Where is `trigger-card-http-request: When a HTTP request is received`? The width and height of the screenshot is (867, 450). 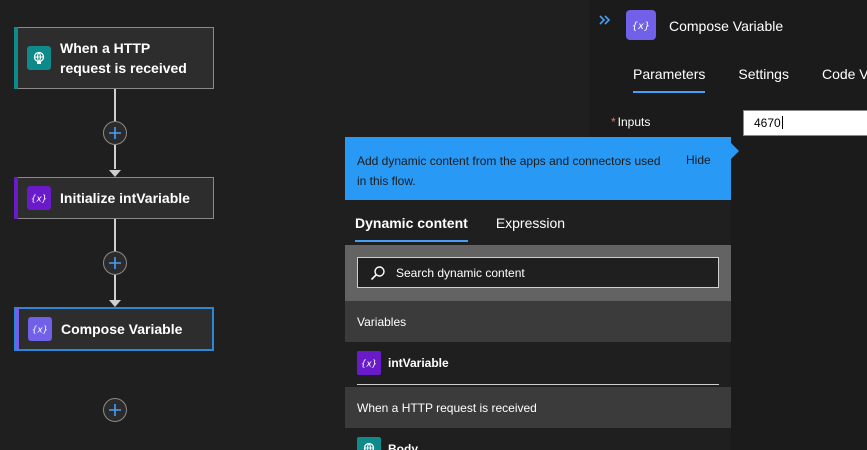
trigger-card-http-request: When a HTTP request is received is located at coordinates (114, 58).